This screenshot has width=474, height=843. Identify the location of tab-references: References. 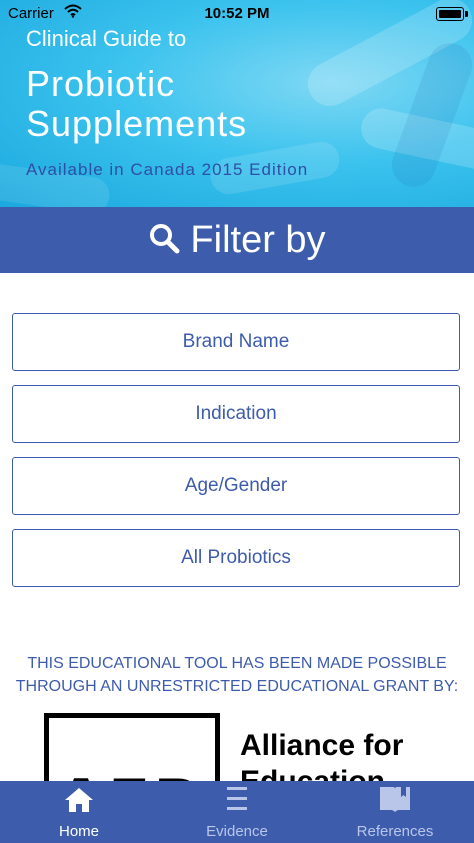
(395, 812).